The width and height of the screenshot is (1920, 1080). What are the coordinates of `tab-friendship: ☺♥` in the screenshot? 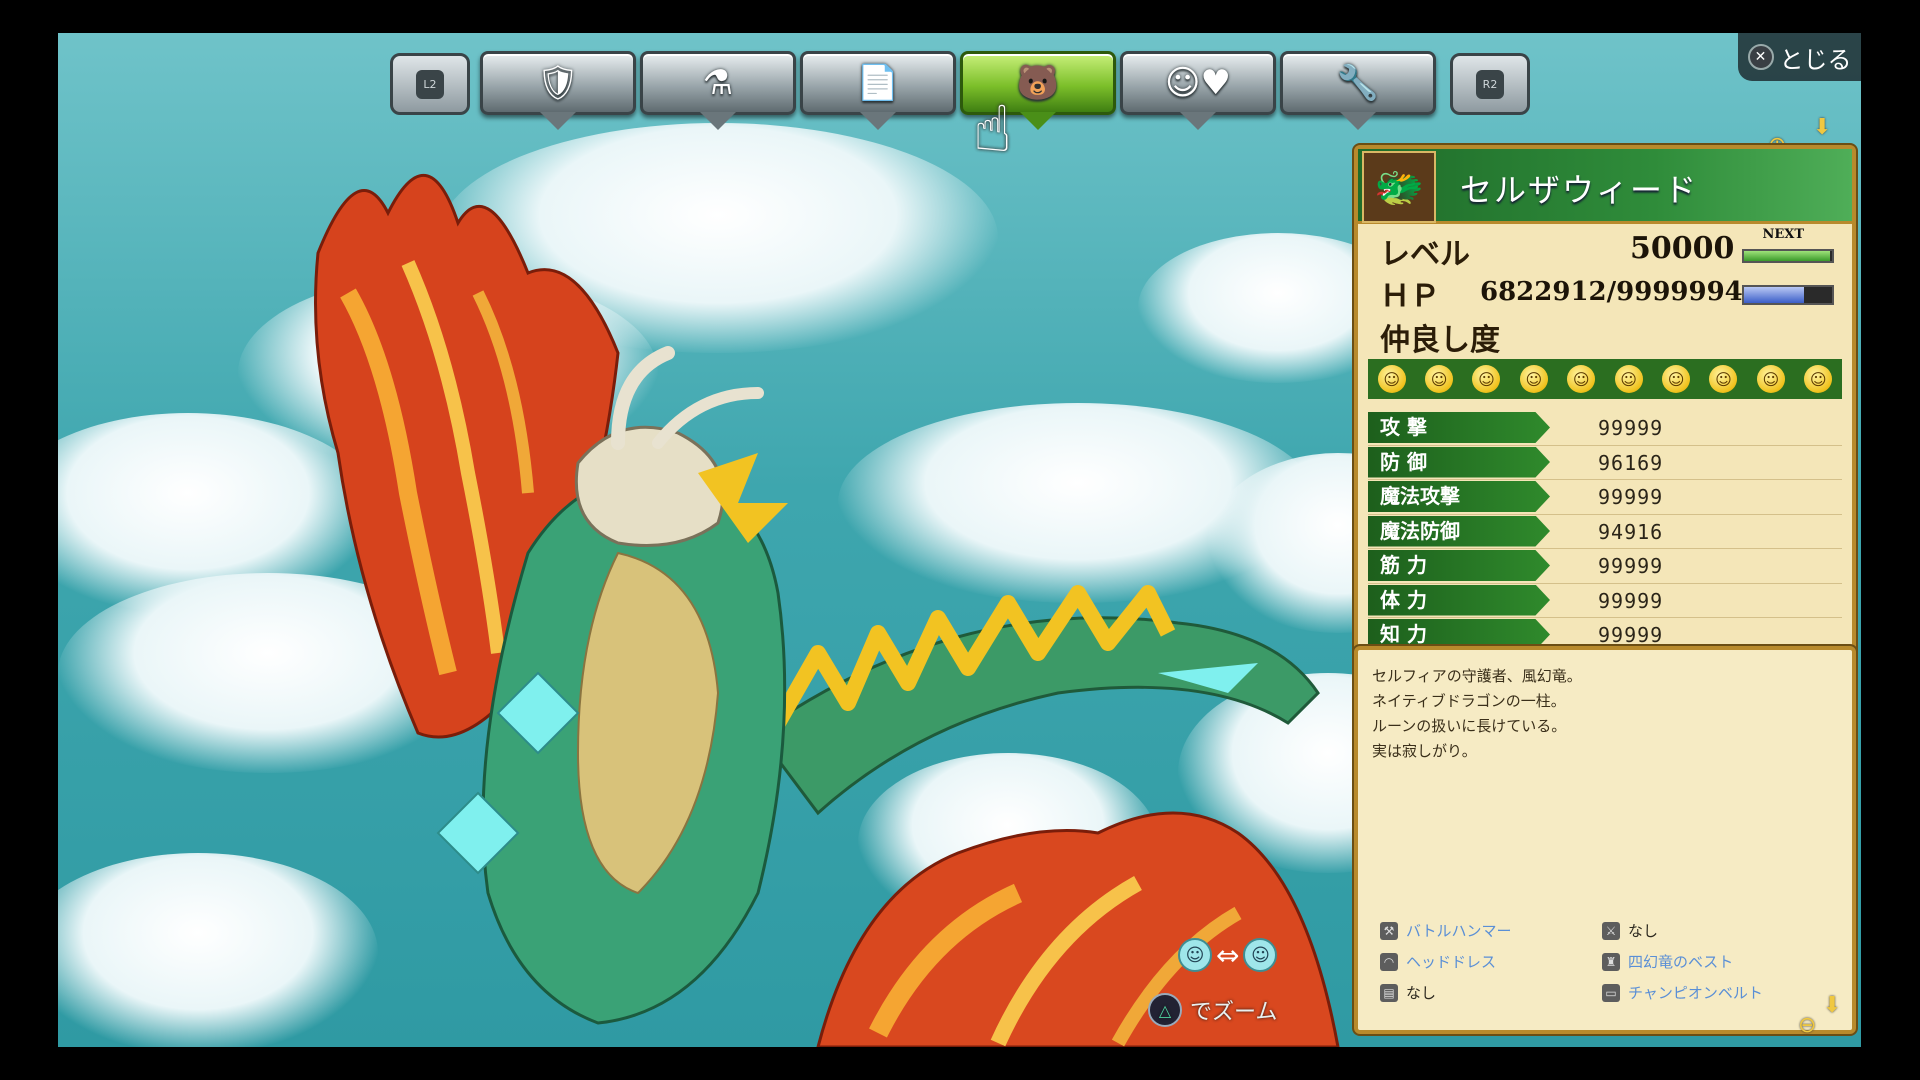 It's located at (1198, 90).